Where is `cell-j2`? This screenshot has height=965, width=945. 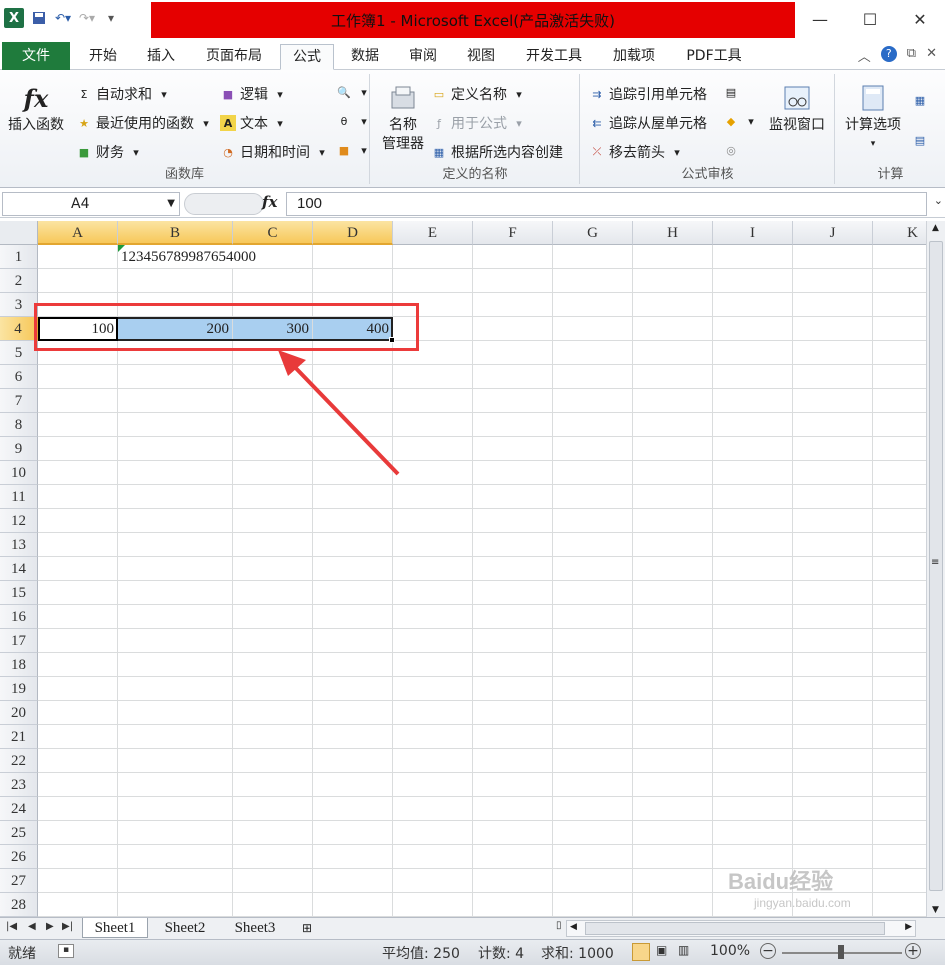 cell-j2 is located at coordinates (833, 281).